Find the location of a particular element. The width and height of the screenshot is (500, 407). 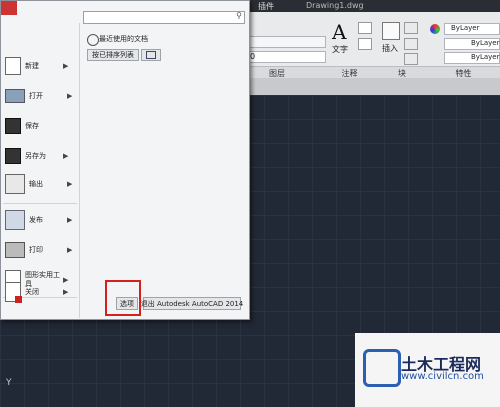

menu-item-open: 打开 ▶ is located at coordinates (40, 96).